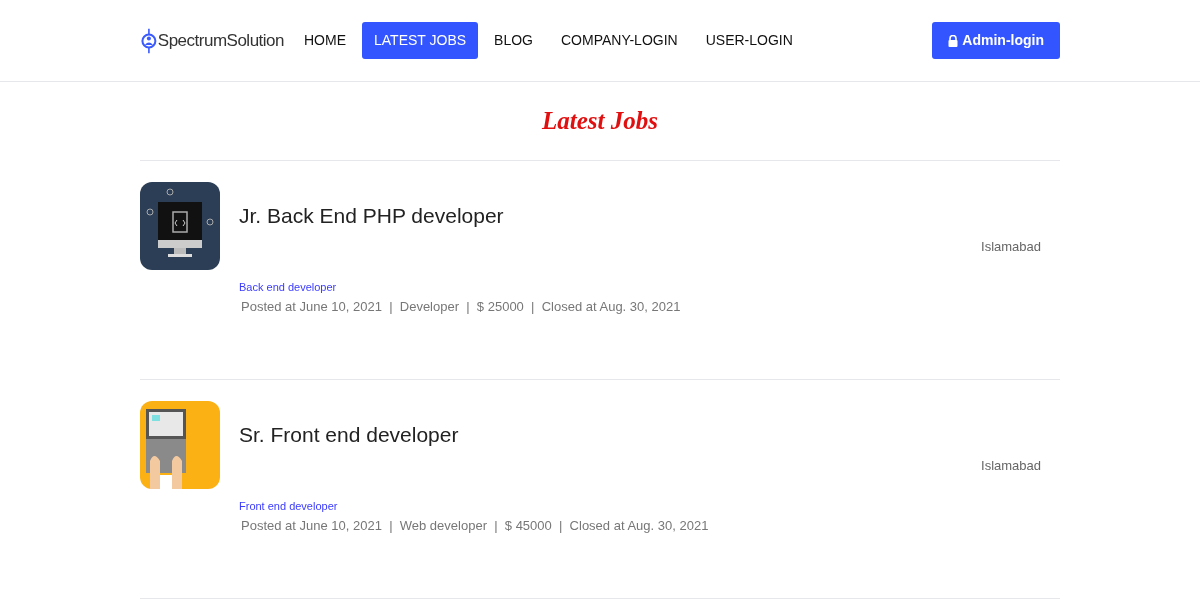 The image size is (1200, 600). Describe the element at coordinates (996, 40) in the screenshot. I see `admin-login-button: Admin-login` at that location.